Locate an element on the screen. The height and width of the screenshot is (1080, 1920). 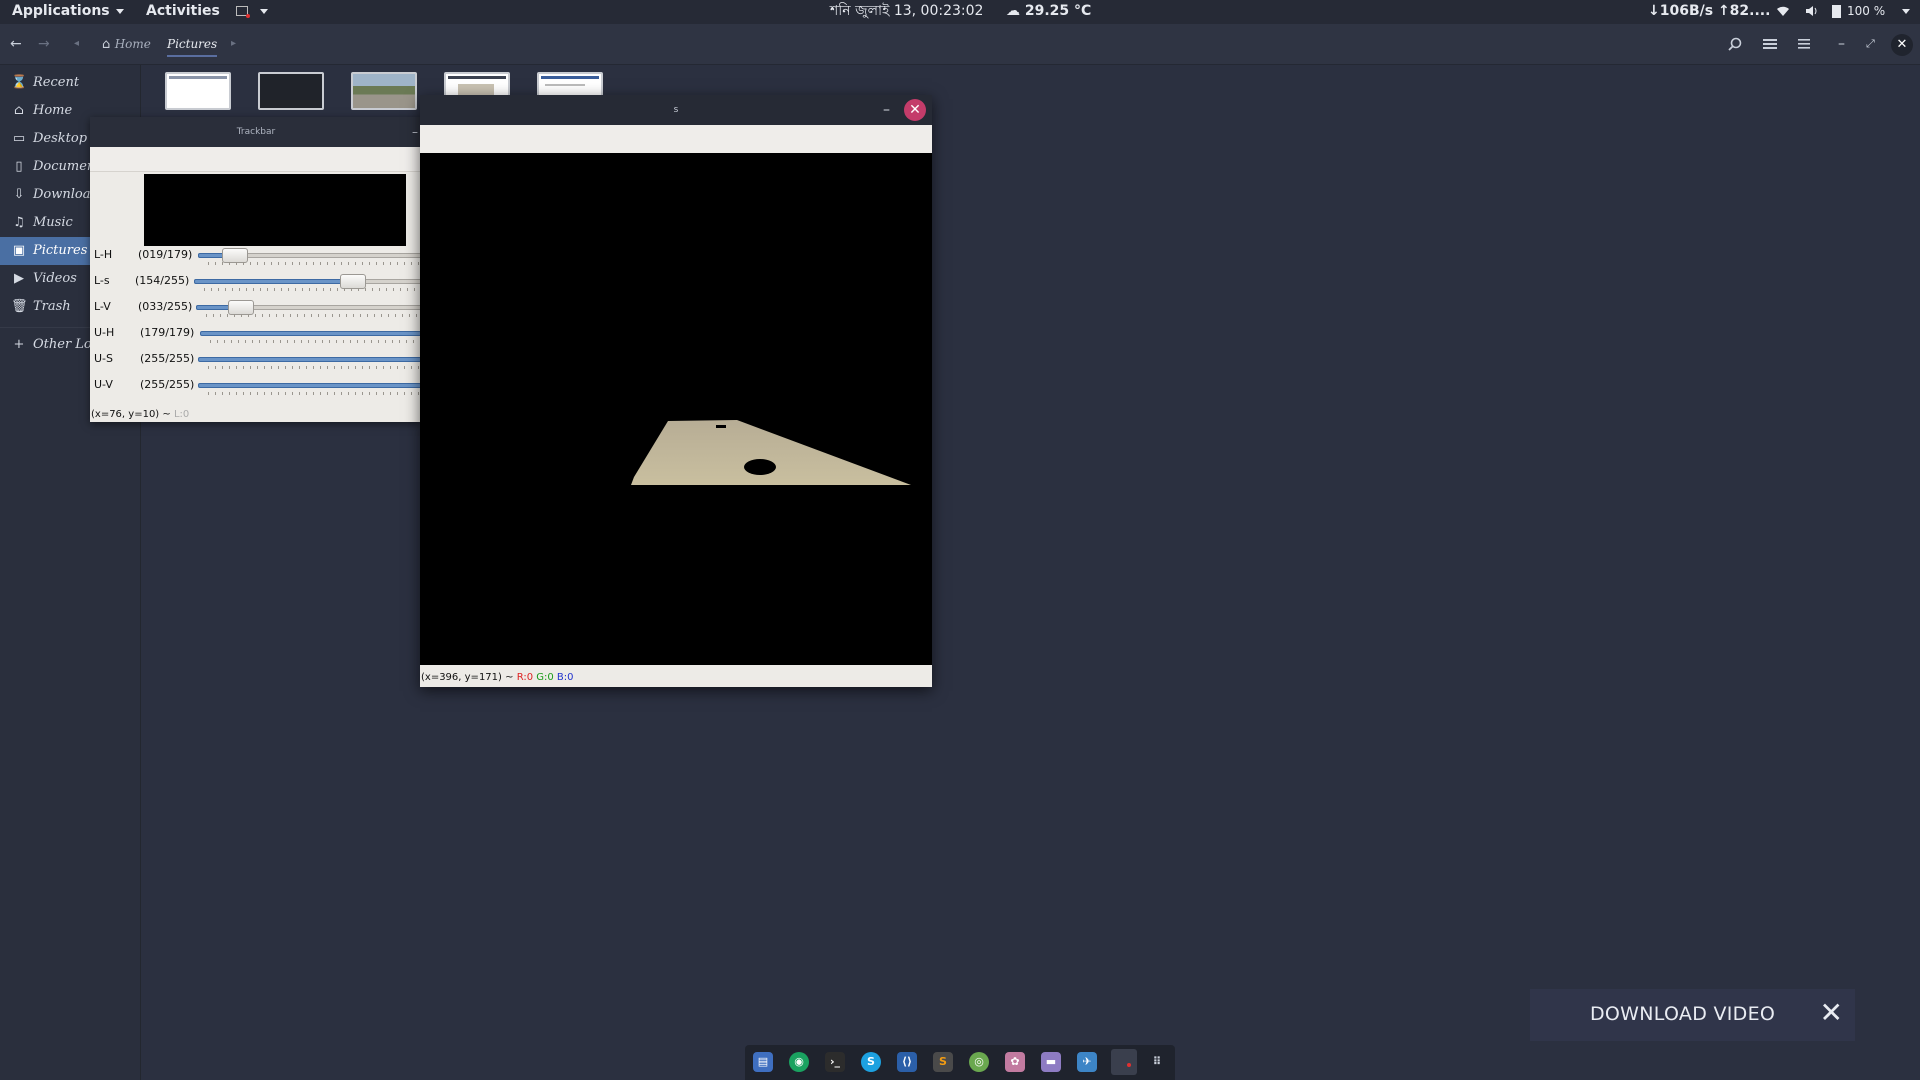
music-icon: ♫ is located at coordinates (19, 222).